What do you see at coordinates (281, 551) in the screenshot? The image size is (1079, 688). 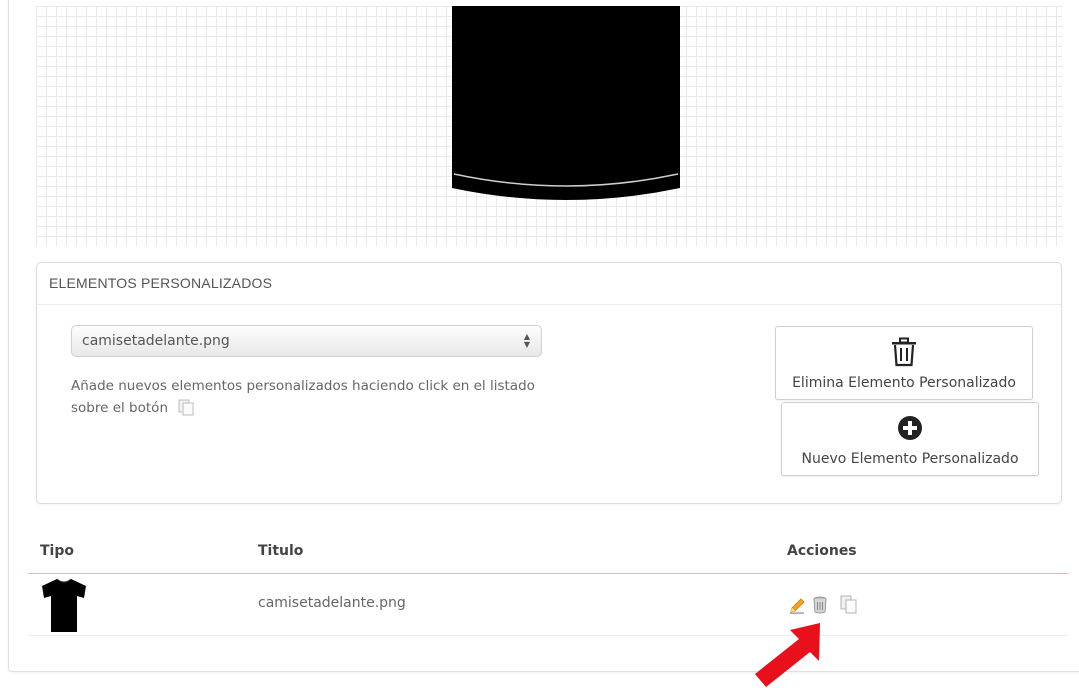 I see `column-header-titulo: Titulo` at bounding box center [281, 551].